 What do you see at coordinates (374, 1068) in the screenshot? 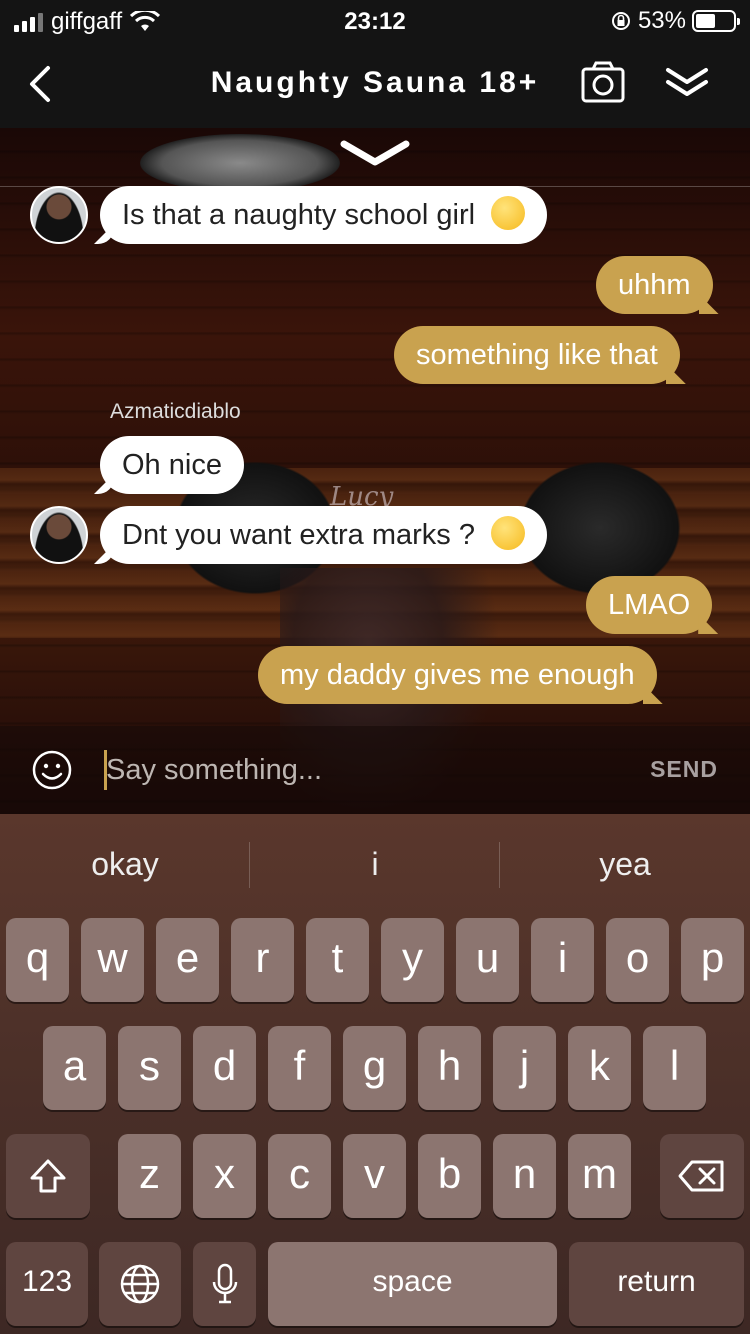
I see `key-g: g` at bounding box center [374, 1068].